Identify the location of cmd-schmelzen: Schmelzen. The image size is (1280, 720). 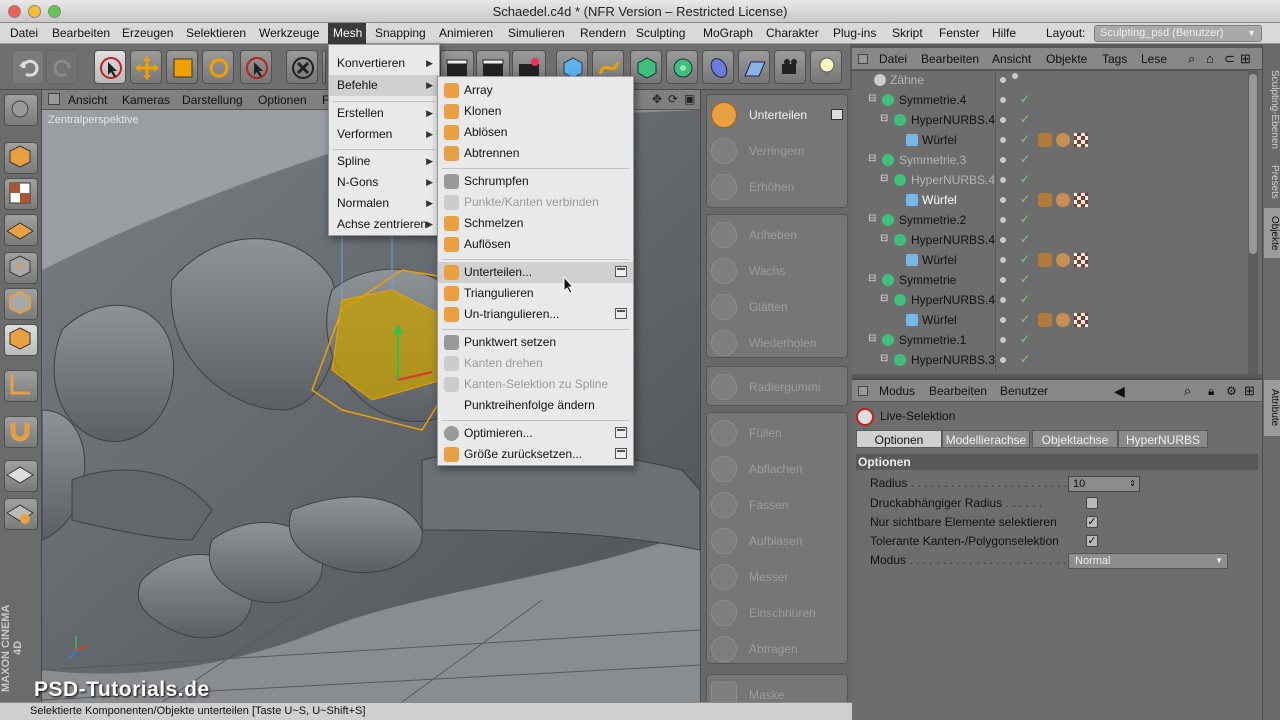
(535, 223).